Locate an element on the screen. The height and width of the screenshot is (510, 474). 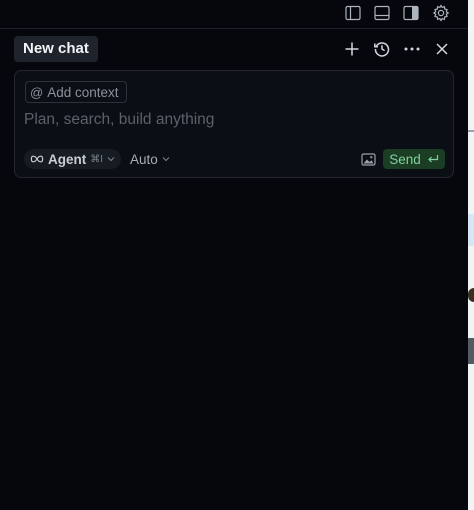
tab-new-chat: New chat is located at coordinates (56, 49).